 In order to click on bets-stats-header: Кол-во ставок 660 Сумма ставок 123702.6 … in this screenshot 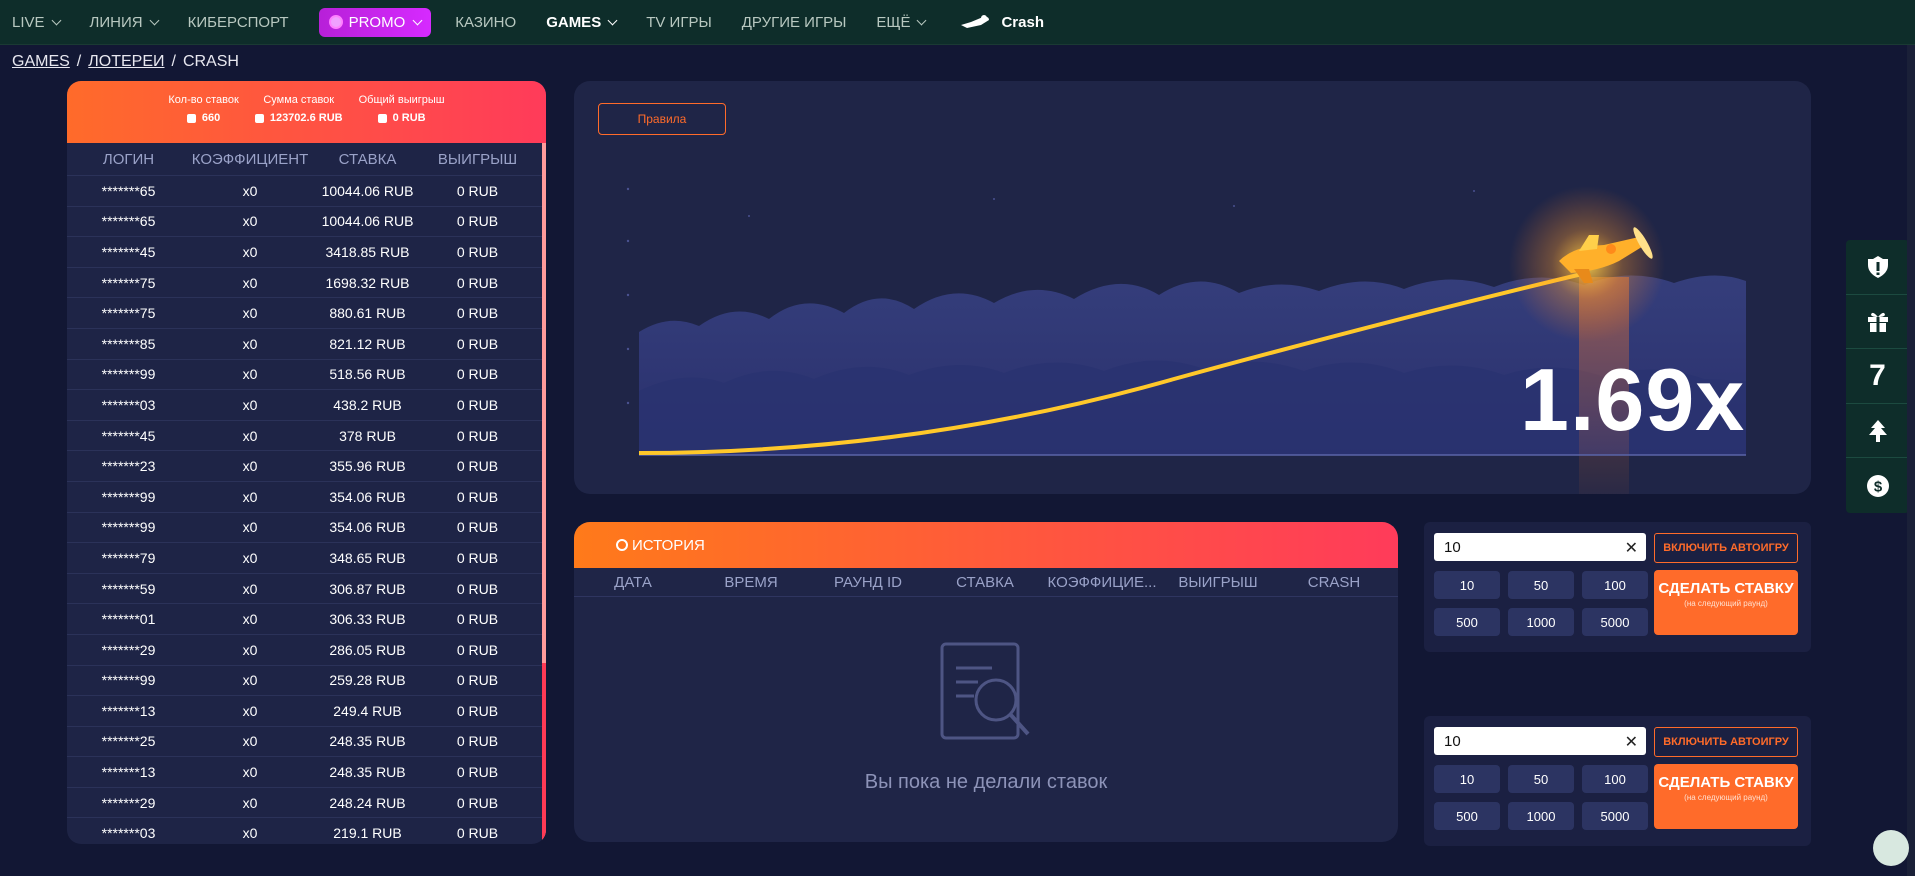, I will do `click(306, 112)`.